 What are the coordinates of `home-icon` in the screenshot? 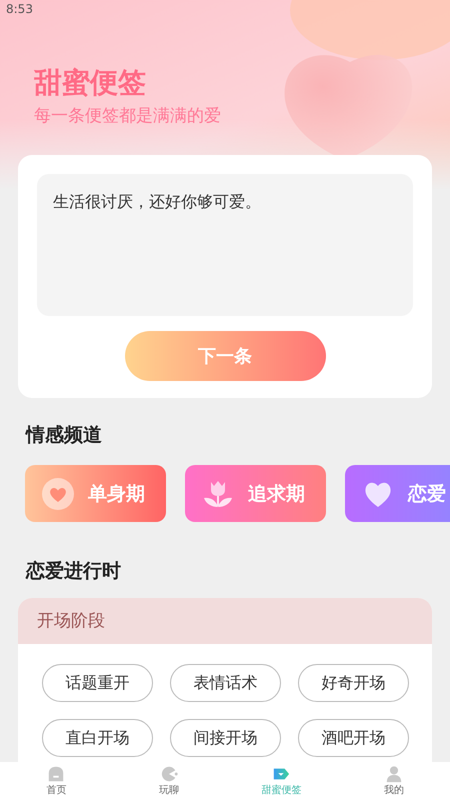 It's located at (56, 774).